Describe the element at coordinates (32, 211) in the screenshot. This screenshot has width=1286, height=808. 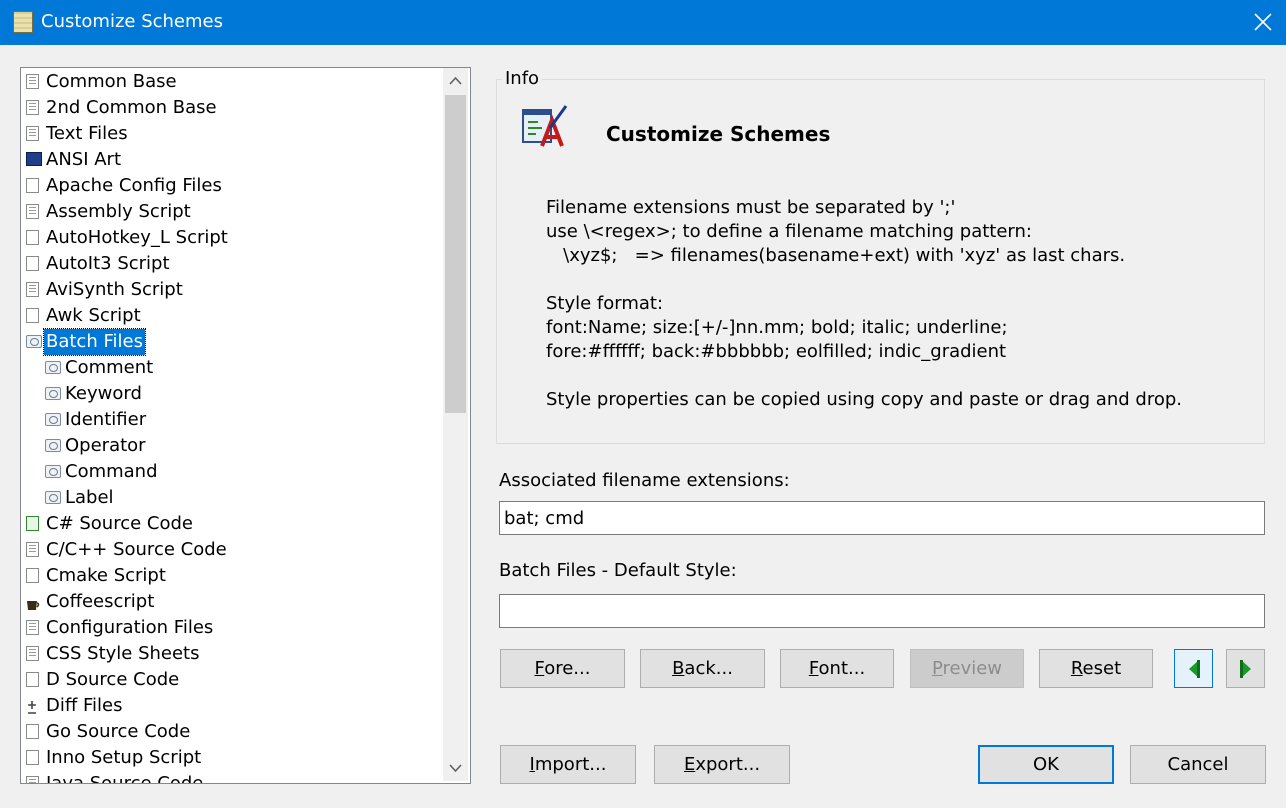
I see `document-asm-icon` at that location.